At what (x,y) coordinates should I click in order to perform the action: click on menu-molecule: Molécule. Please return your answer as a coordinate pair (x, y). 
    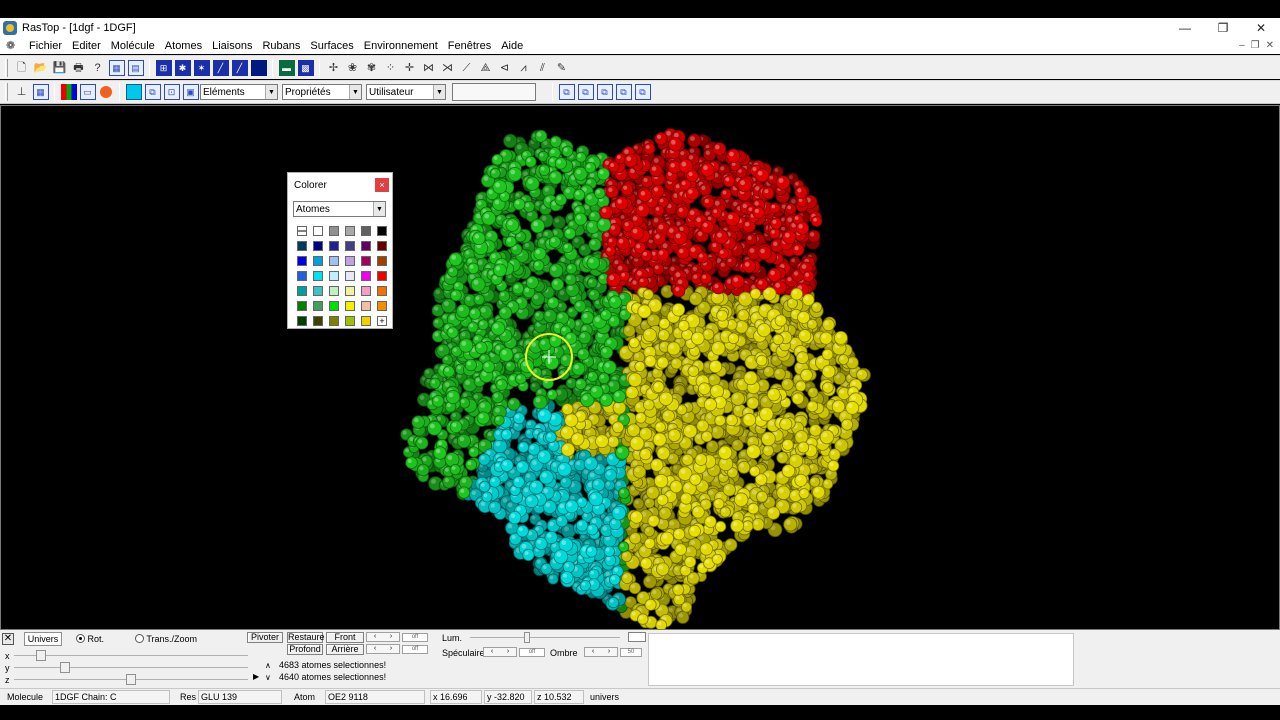
    Looking at the image, I should click on (133, 46).